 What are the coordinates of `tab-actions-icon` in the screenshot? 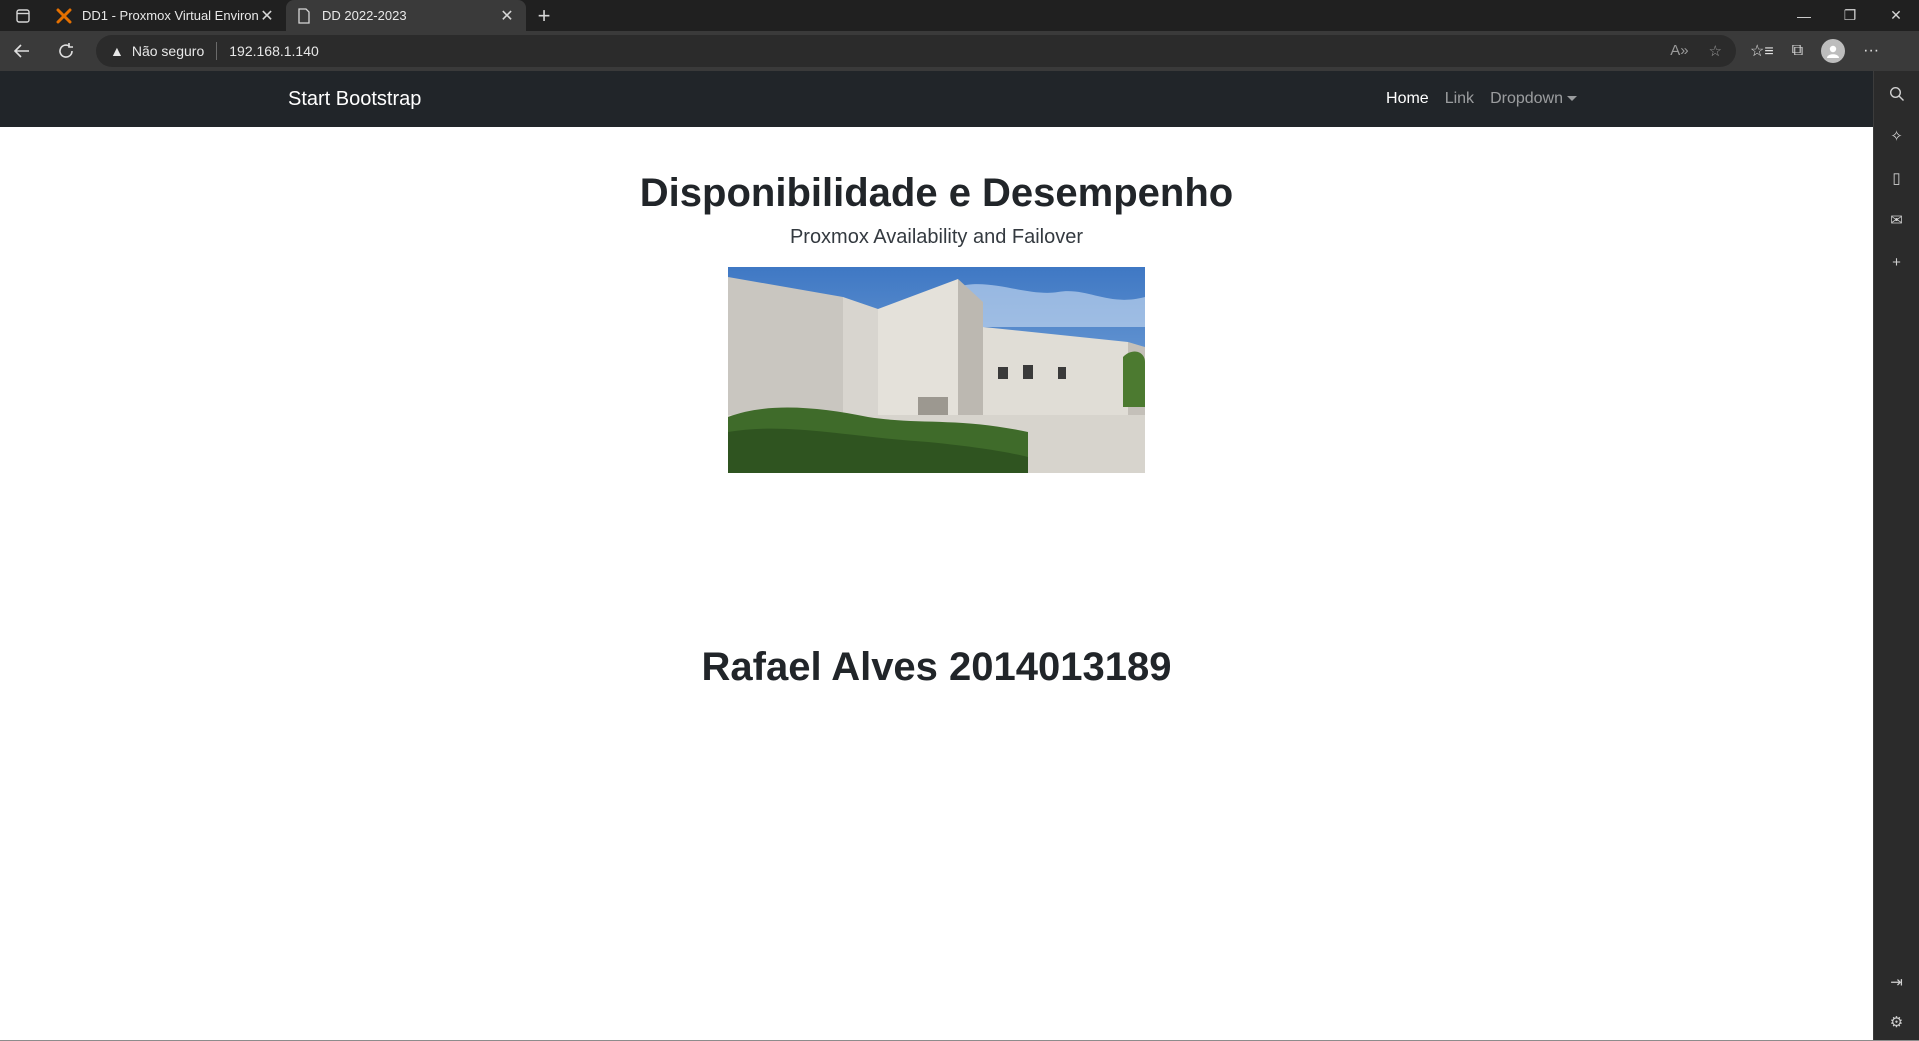 It's located at (23, 15).